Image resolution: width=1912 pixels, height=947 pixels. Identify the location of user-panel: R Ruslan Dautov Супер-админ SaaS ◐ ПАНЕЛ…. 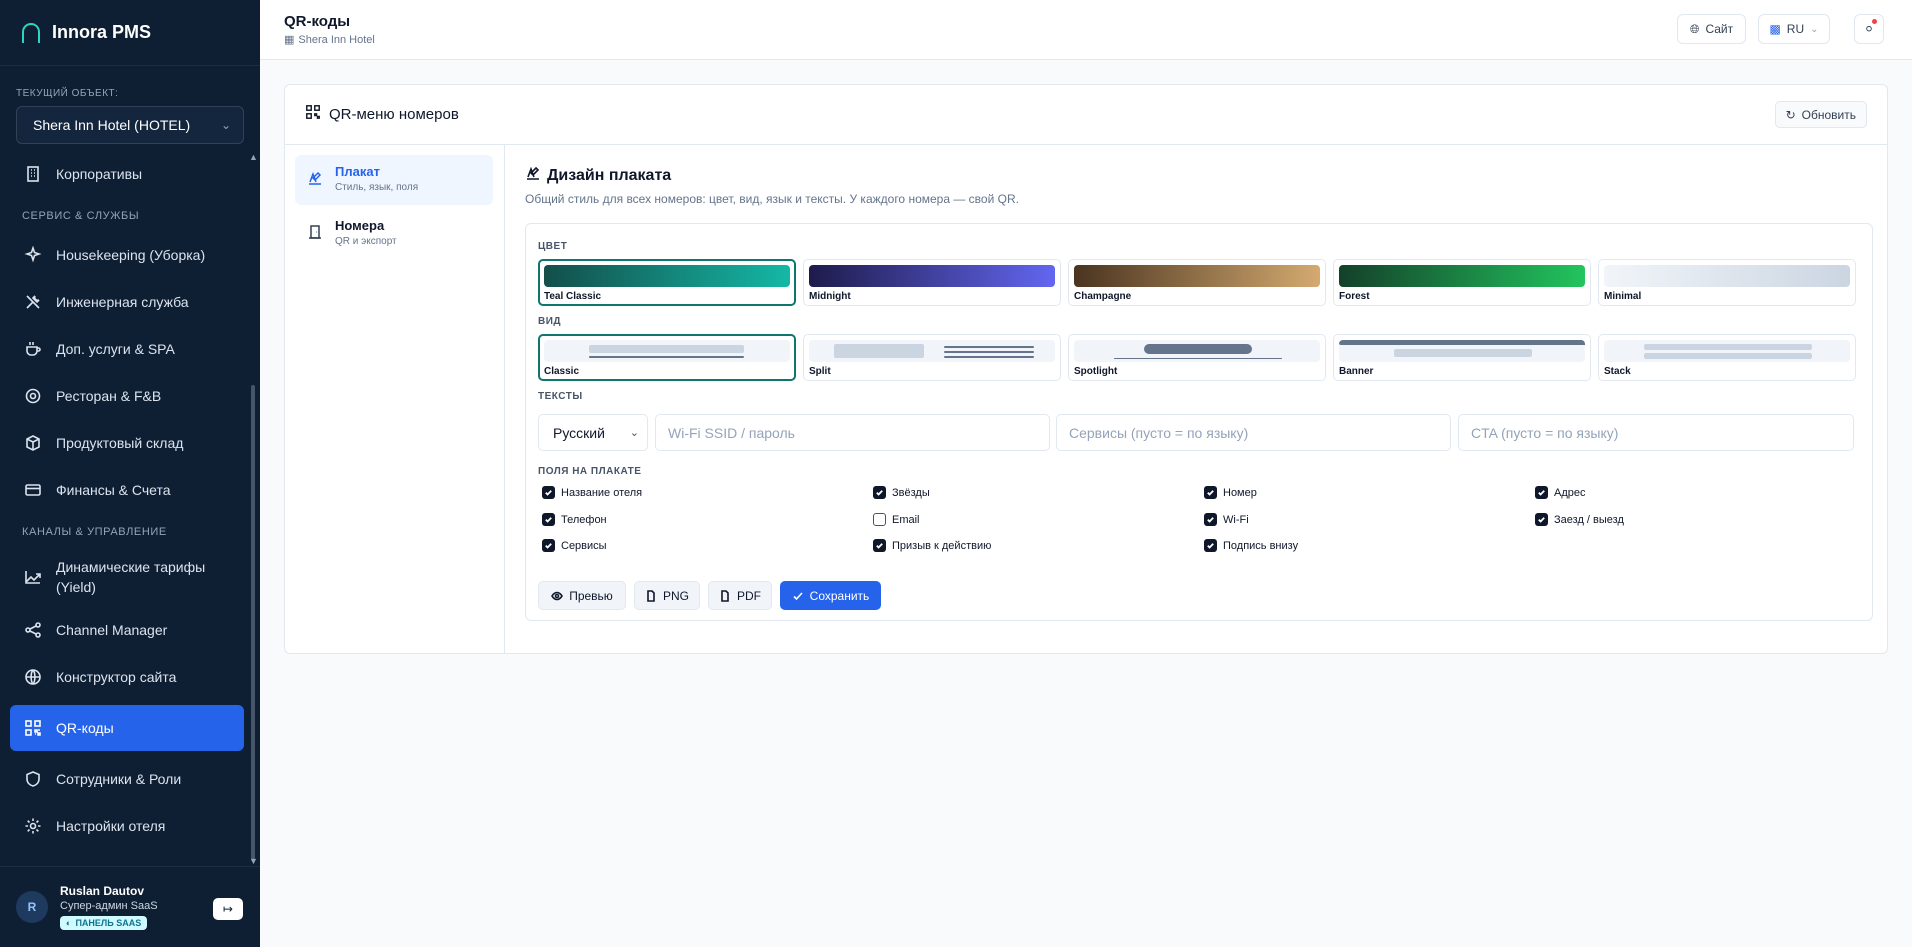
(130, 906).